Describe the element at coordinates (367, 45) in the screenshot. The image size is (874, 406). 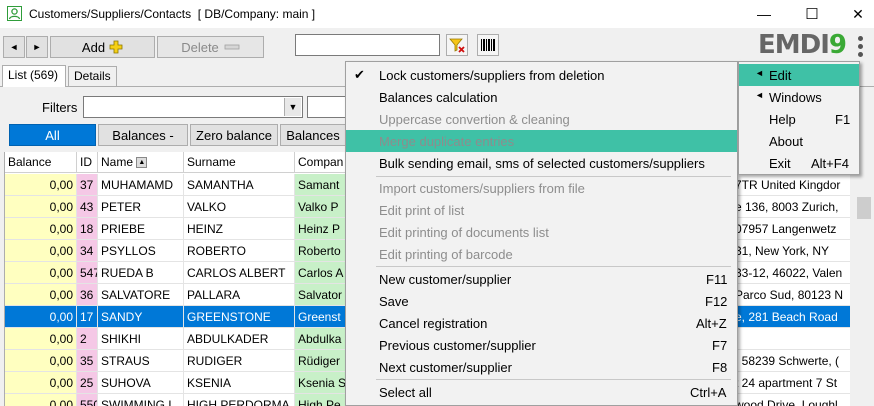
I see `search-input` at that location.